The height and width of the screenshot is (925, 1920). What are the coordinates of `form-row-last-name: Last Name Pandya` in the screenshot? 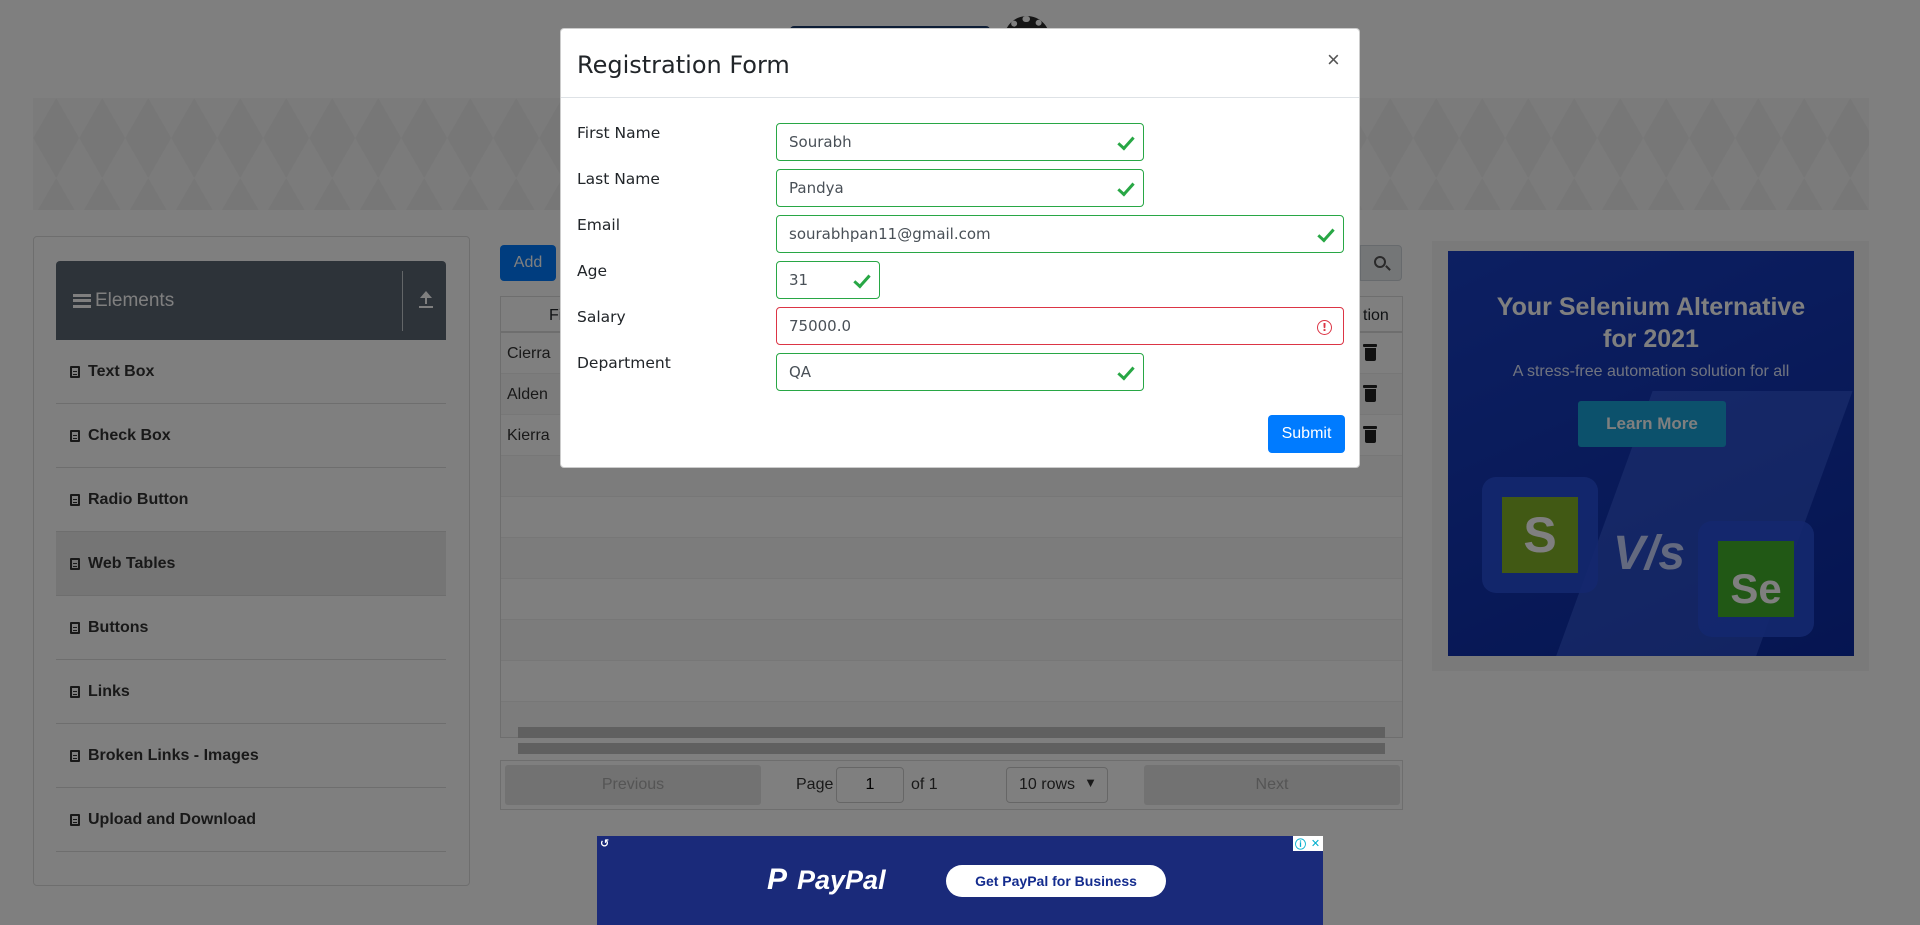 It's located at (962, 188).